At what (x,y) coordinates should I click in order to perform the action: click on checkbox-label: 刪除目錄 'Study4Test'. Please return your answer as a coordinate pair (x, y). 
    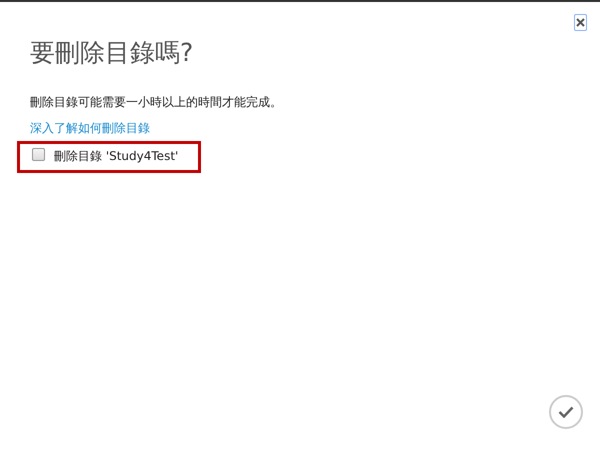
    Looking at the image, I should click on (116, 156).